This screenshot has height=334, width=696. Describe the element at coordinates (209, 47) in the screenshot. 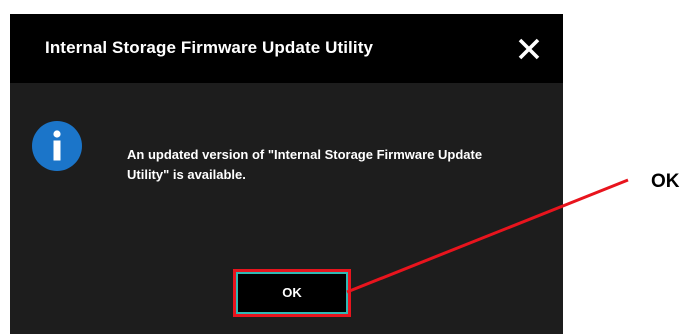

I see `dialog-title: Internal Storage Firmware Update Utility` at that location.